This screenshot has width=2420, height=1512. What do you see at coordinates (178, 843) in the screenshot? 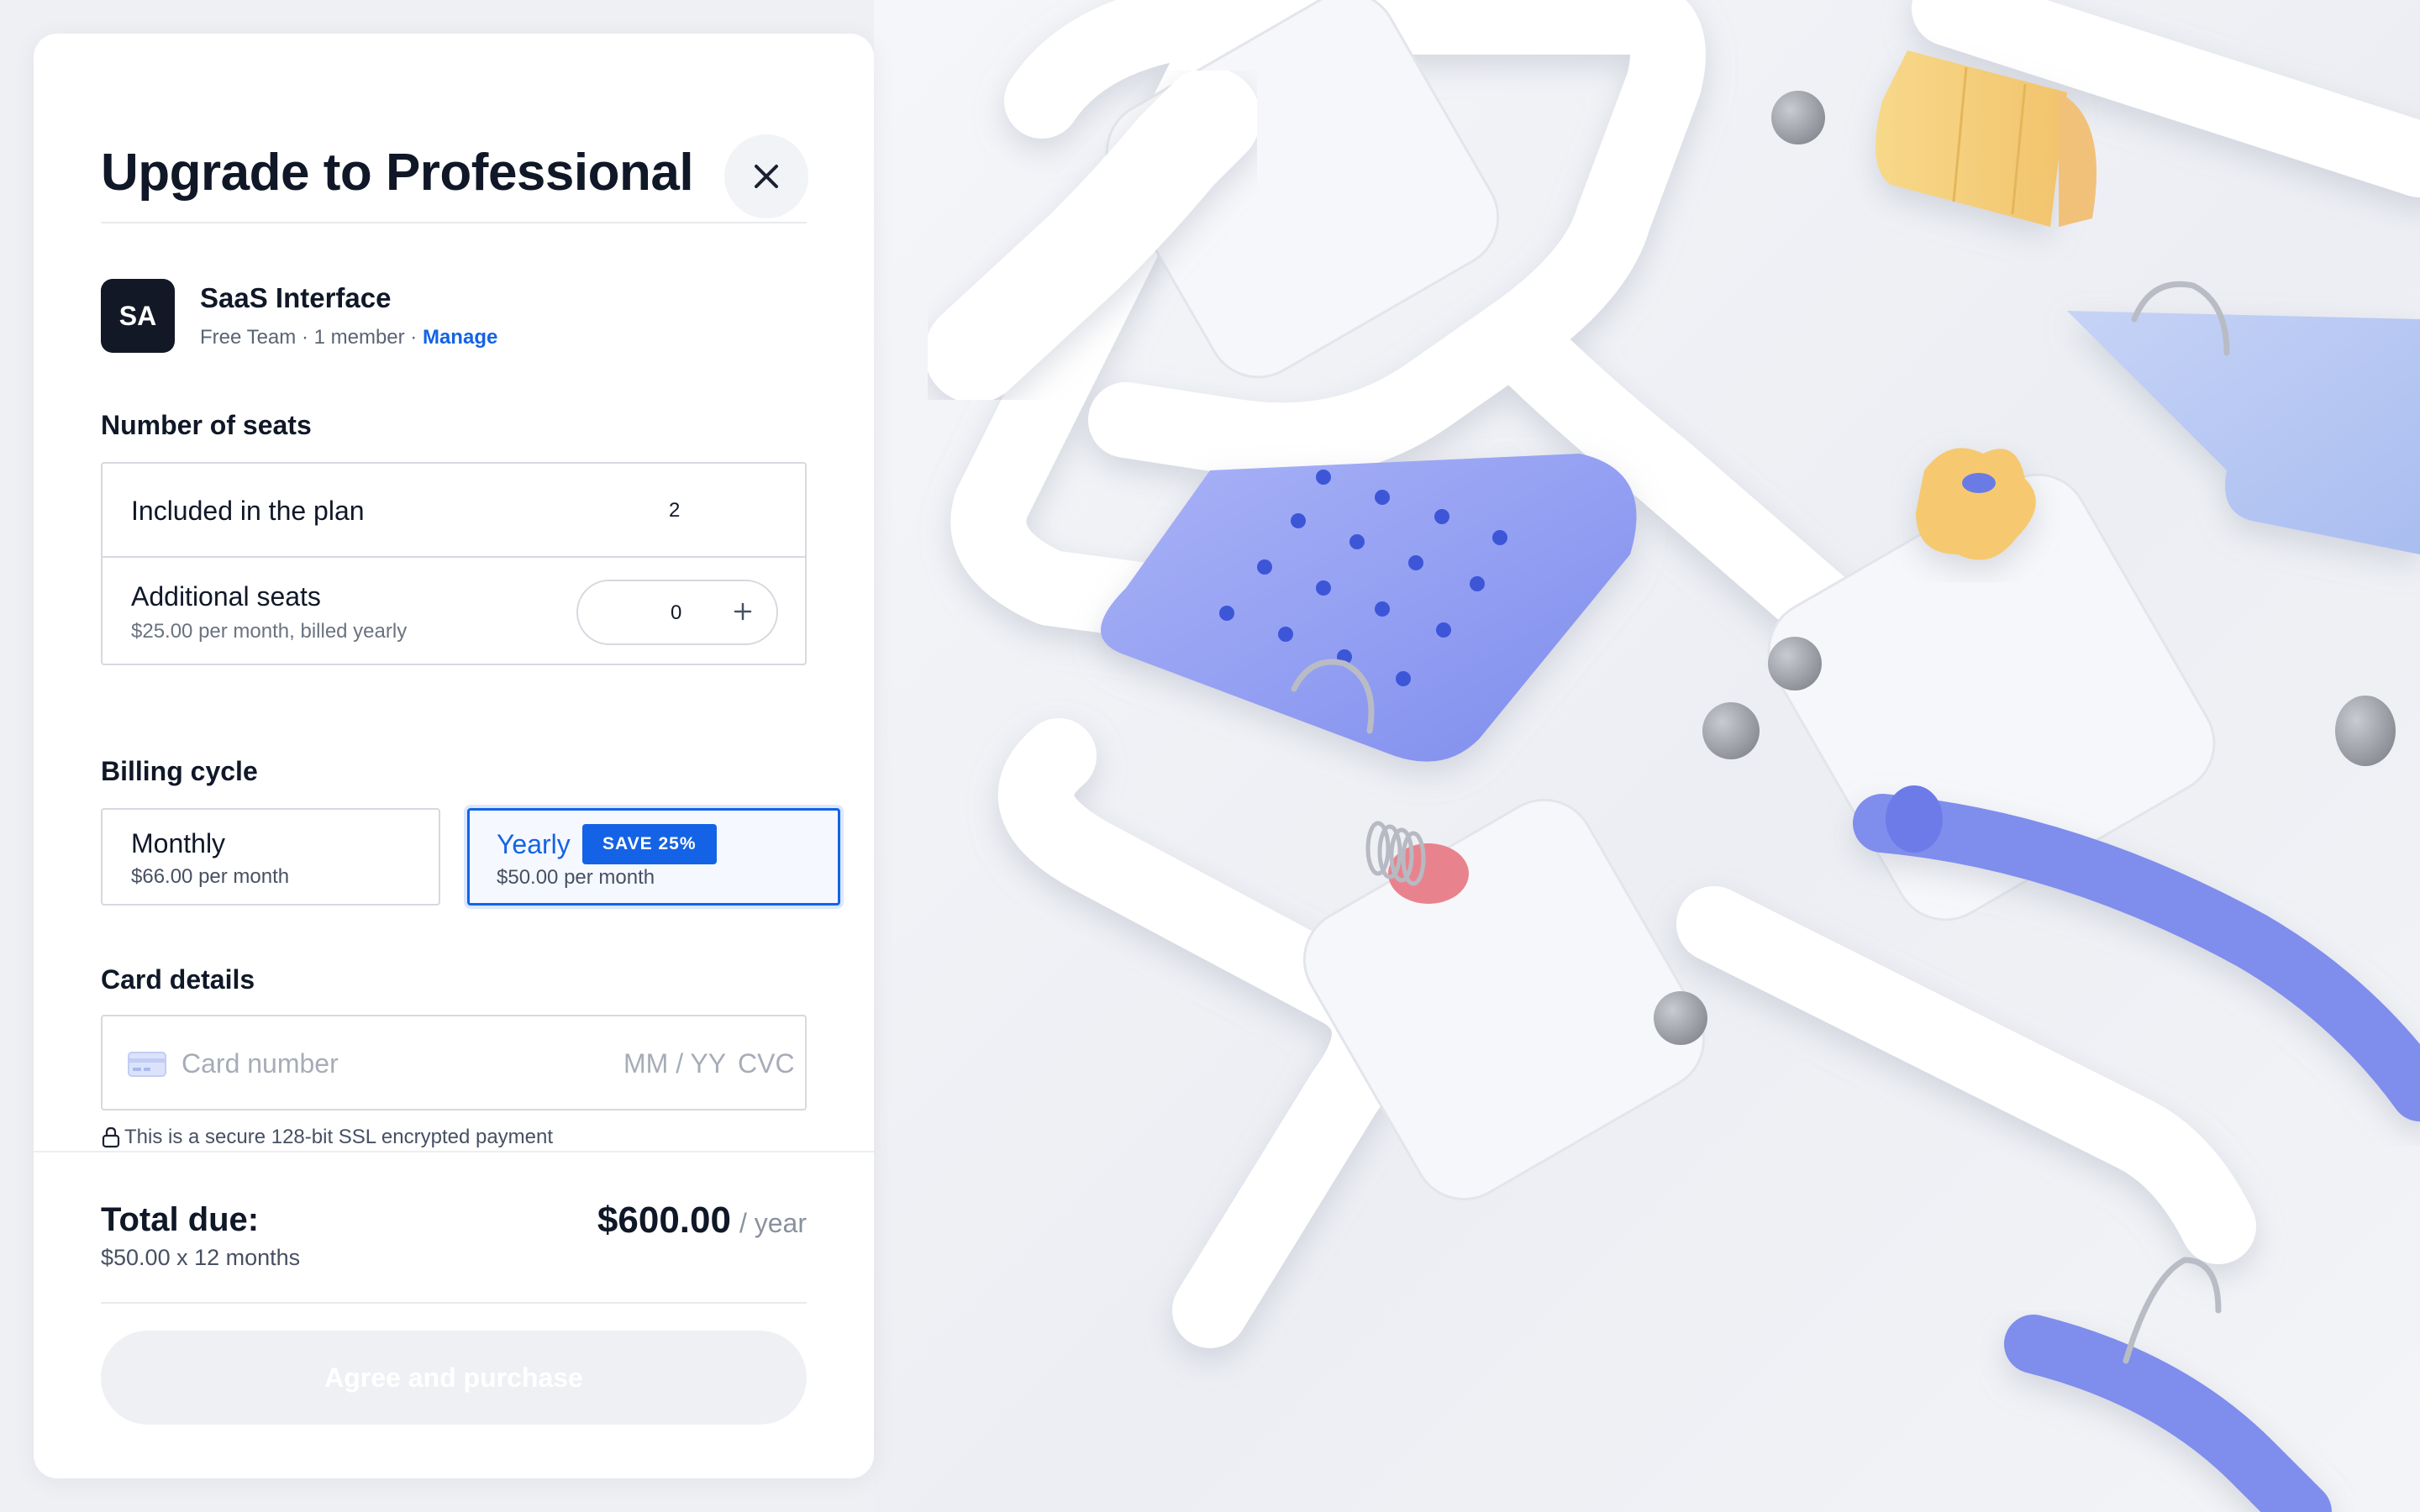
I see `billing-monthly-name: Monthly` at bounding box center [178, 843].